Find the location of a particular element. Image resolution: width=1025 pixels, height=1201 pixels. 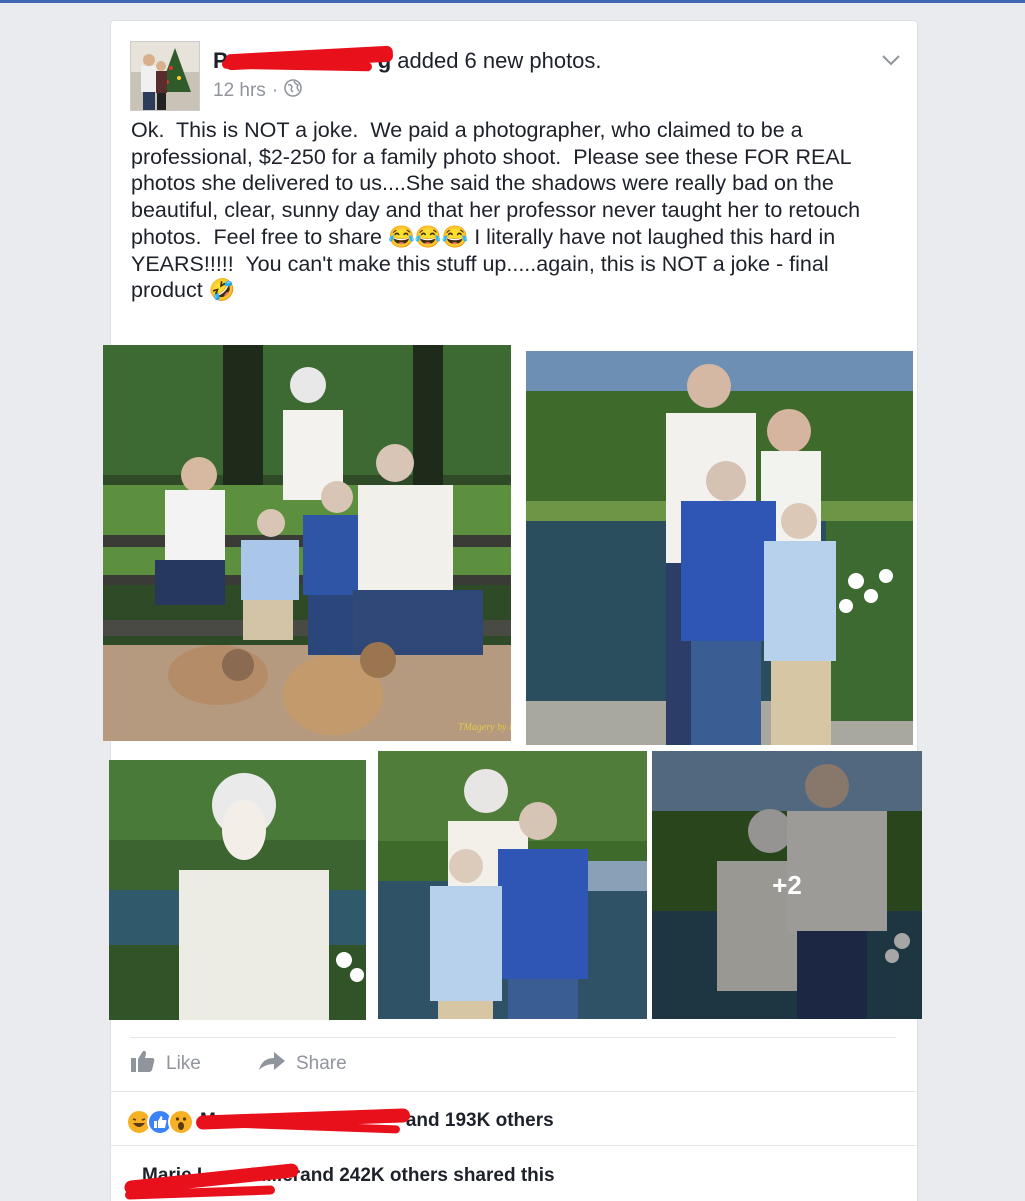

chevron-down-icon is located at coordinates (891, 60).